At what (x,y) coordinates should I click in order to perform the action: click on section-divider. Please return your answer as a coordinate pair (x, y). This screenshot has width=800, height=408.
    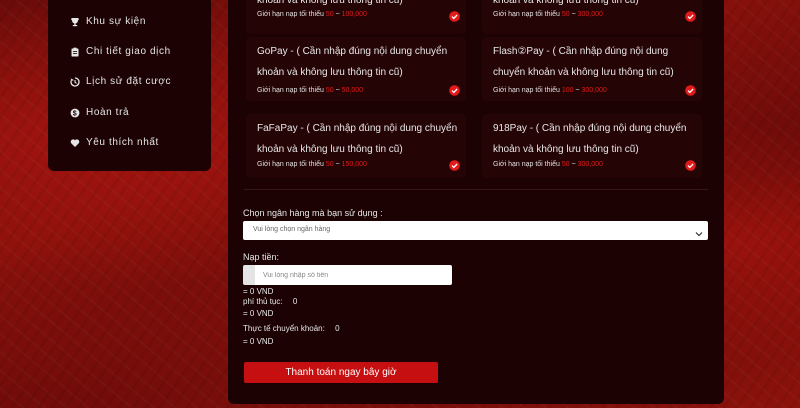
    Looking at the image, I should click on (476, 189).